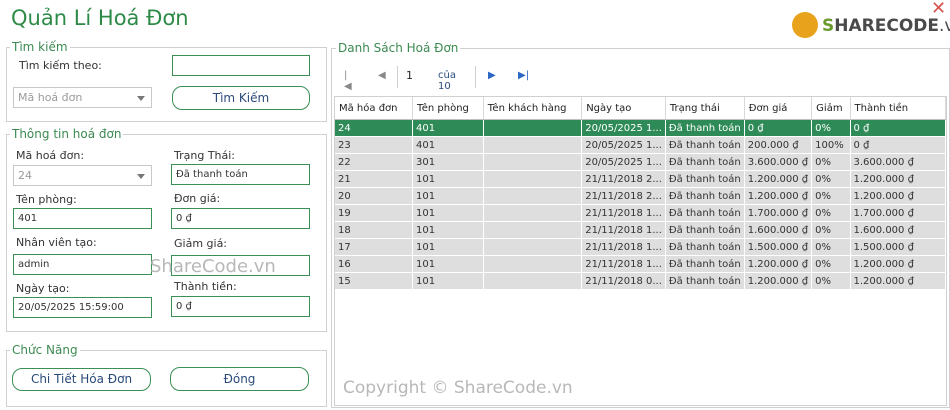  I want to click on column-header-price: Đơn giá, so click(778, 108).